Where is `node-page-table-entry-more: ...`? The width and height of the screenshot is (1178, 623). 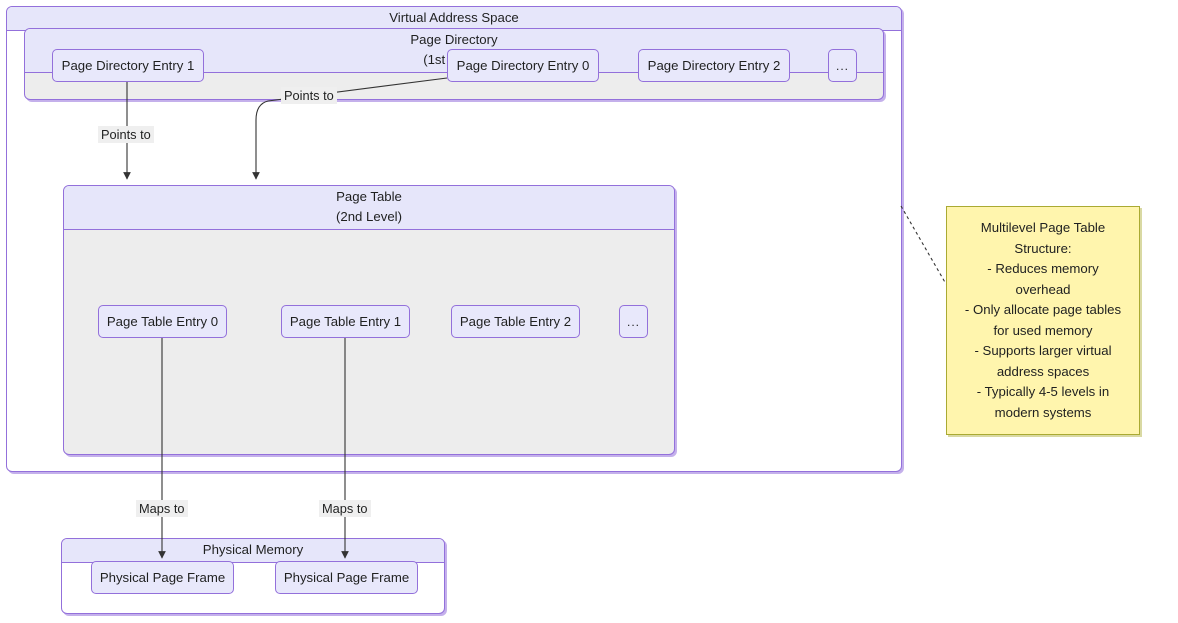 node-page-table-entry-more: ... is located at coordinates (633, 321).